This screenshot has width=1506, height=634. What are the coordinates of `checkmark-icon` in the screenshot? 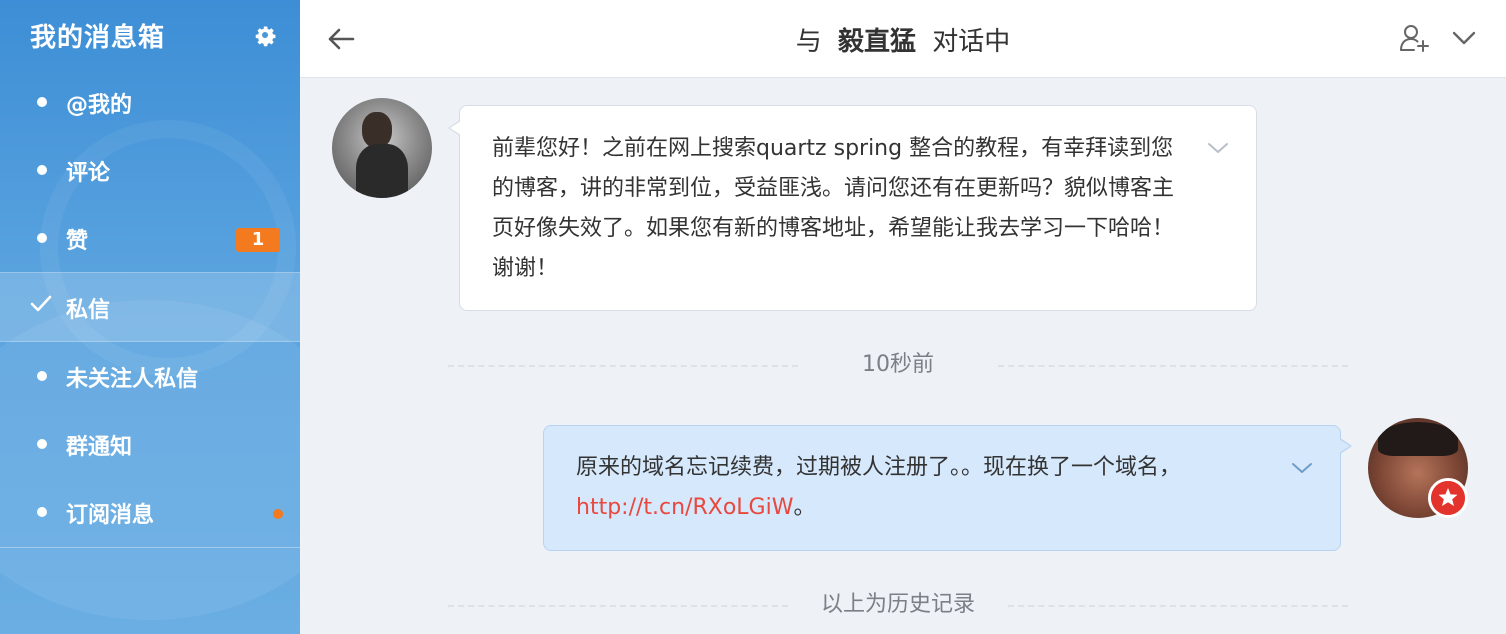 It's located at (41, 303).